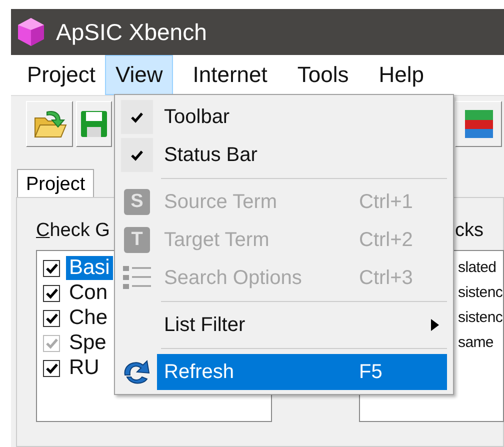  What do you see at coordinates (302, 155) in the screenshot?
I see `menu-item: Status Bar` at bounding box center [302, 155].